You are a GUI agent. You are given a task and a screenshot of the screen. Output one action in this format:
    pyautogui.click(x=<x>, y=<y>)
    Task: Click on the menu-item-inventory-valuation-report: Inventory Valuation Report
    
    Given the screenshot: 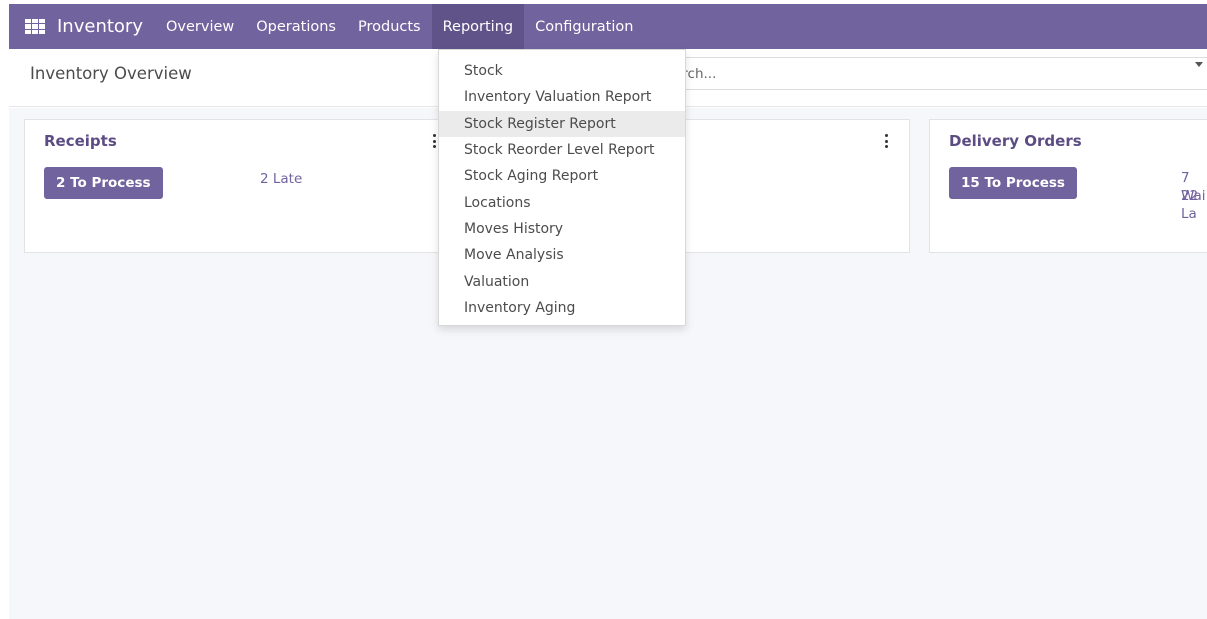 What is the action you would take?
    pyautogui.click(x=562, y=97)
    